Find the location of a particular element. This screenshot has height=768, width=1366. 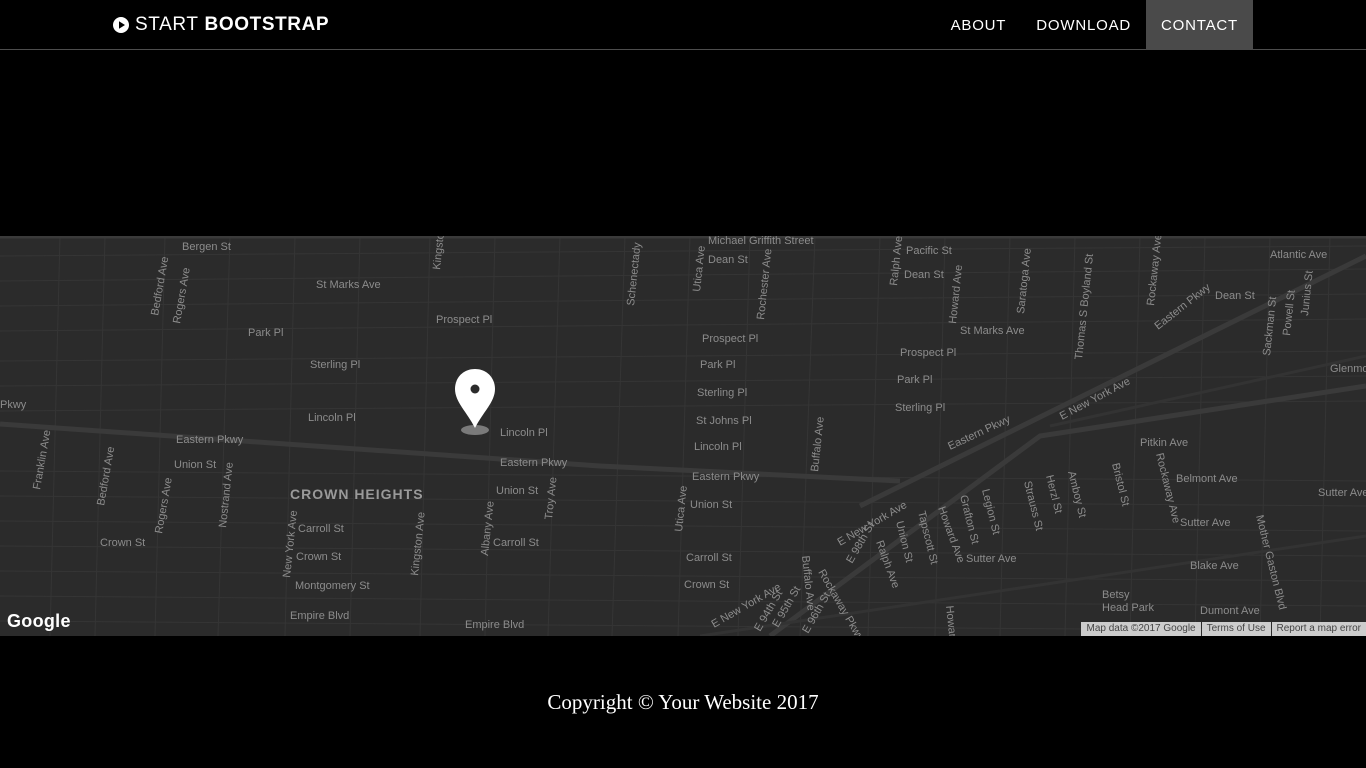

brand-text-light: START is located at coordinates (167, 24).